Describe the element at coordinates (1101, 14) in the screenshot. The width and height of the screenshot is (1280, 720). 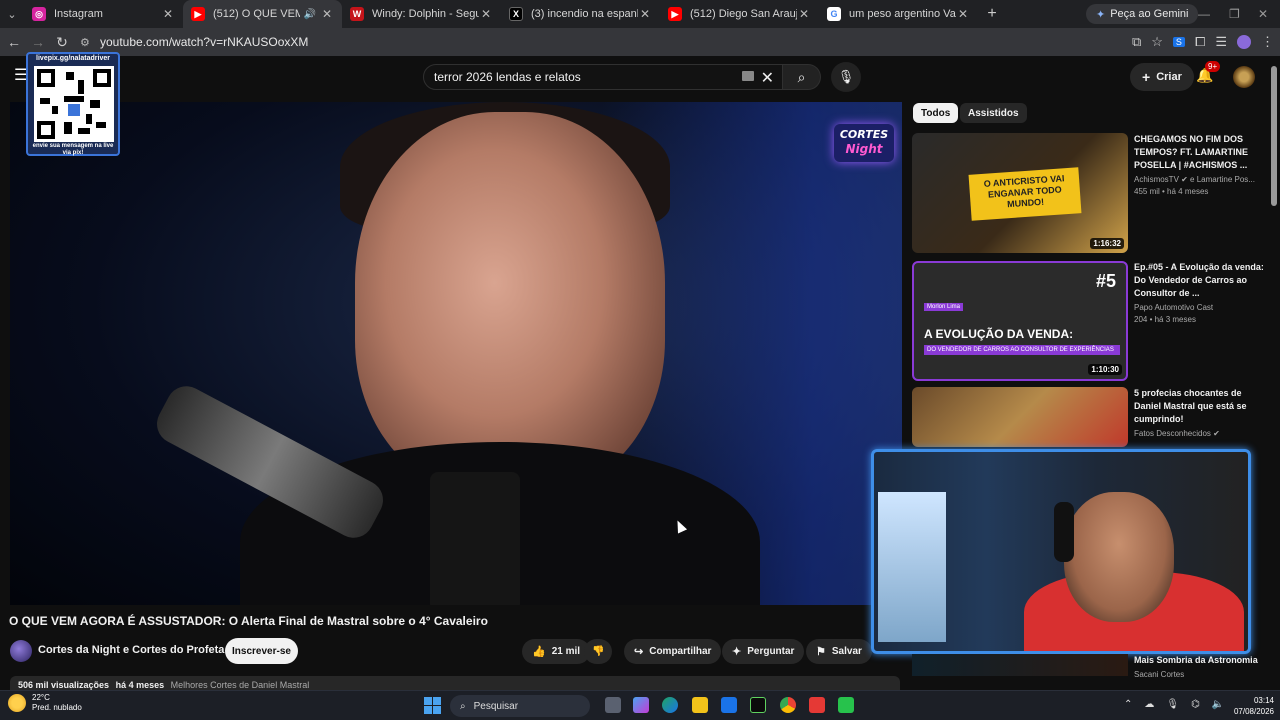
I see `gemini-icon: ✦` at that location.